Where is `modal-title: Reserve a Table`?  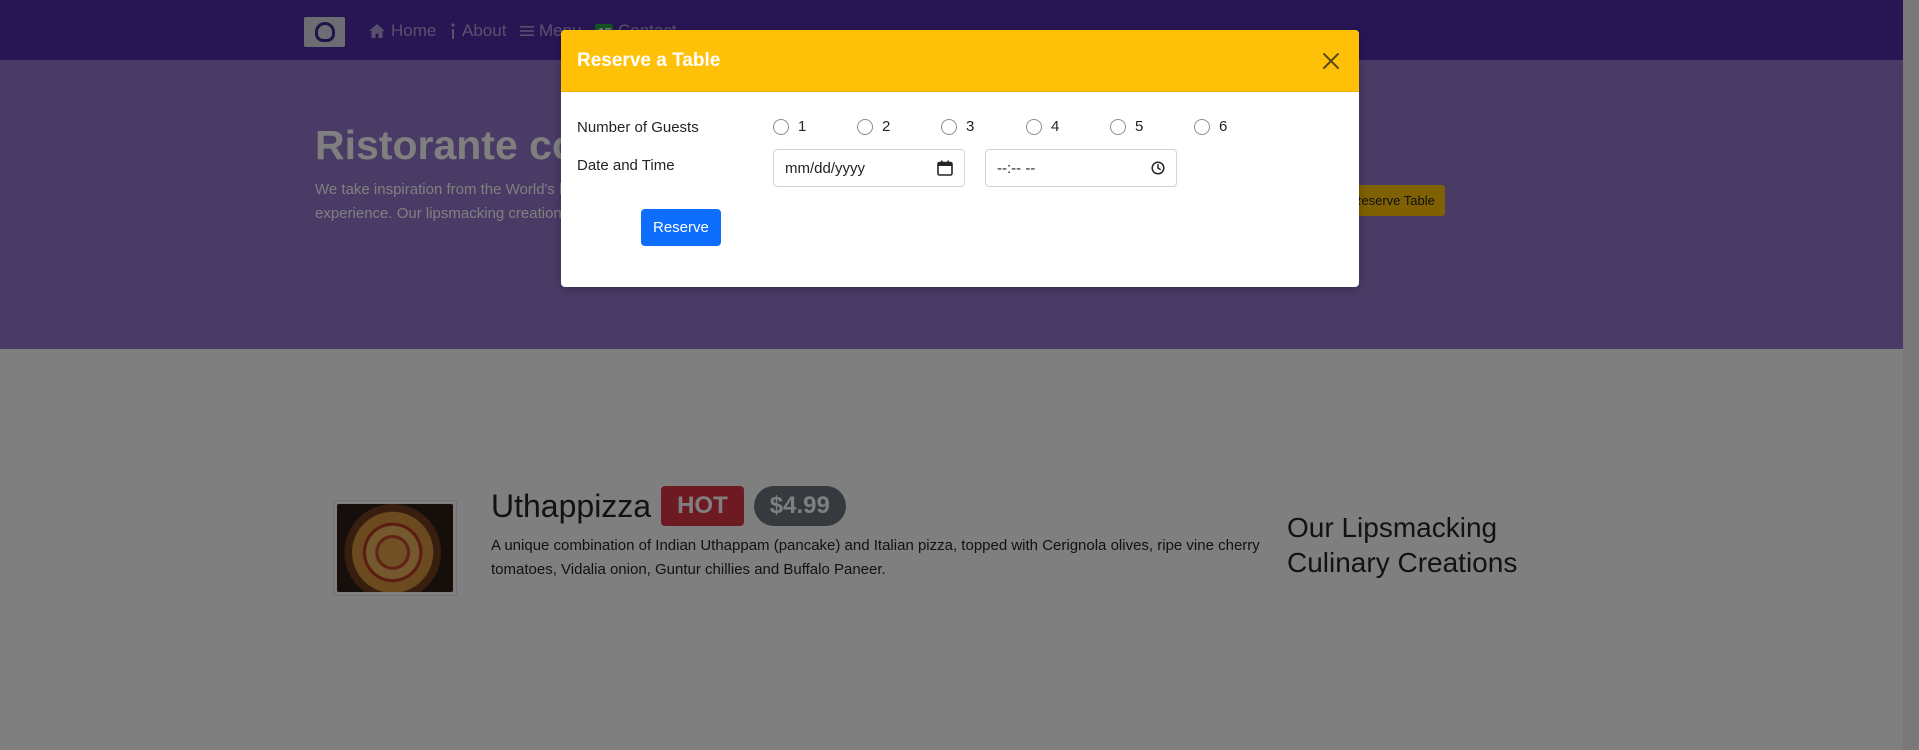 modal-title: Reserve a Table is located at coordinates (649, 60).